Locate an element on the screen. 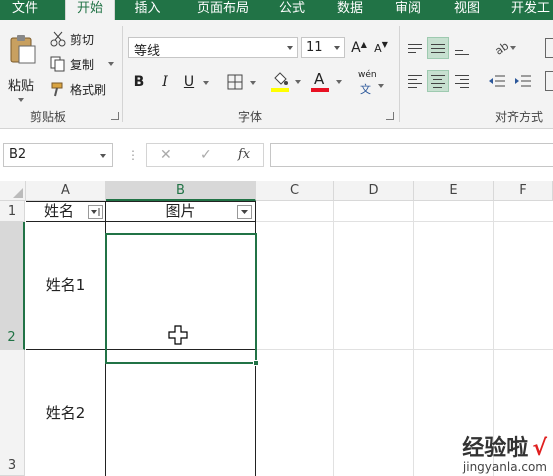  cell-b1-text: 图片 is located at coordinates (180, 211).